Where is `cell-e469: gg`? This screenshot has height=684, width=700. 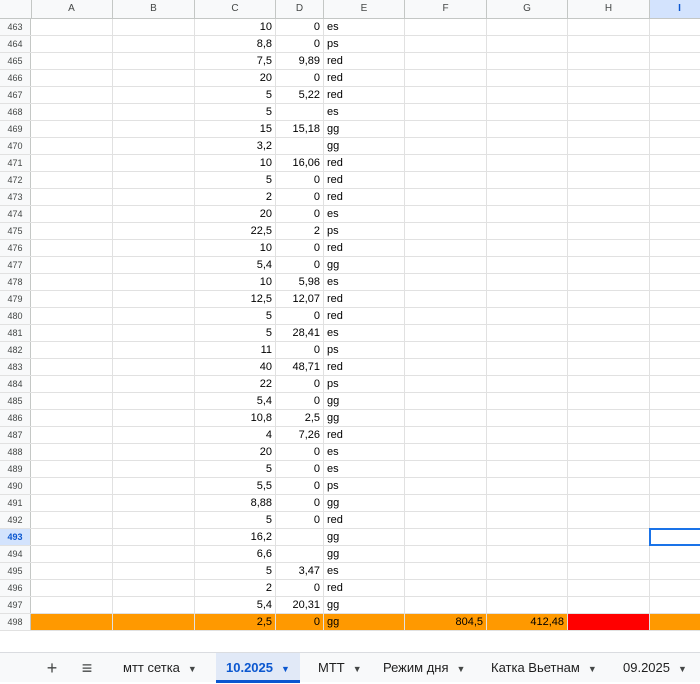 cell-e469: gg is located at coordinates (364, 129).